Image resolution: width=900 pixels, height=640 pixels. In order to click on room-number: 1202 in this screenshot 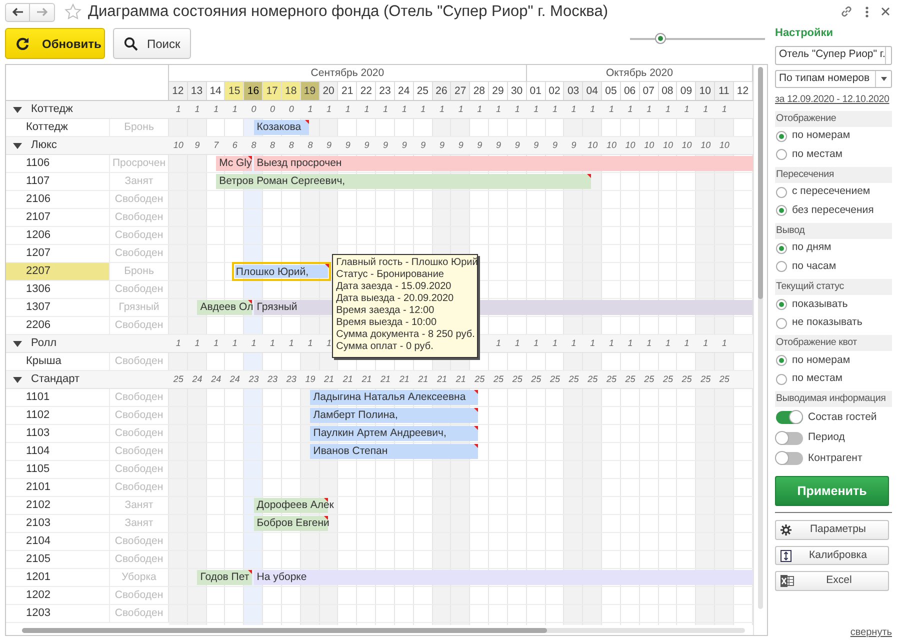, I will do `click(57, 595)`.